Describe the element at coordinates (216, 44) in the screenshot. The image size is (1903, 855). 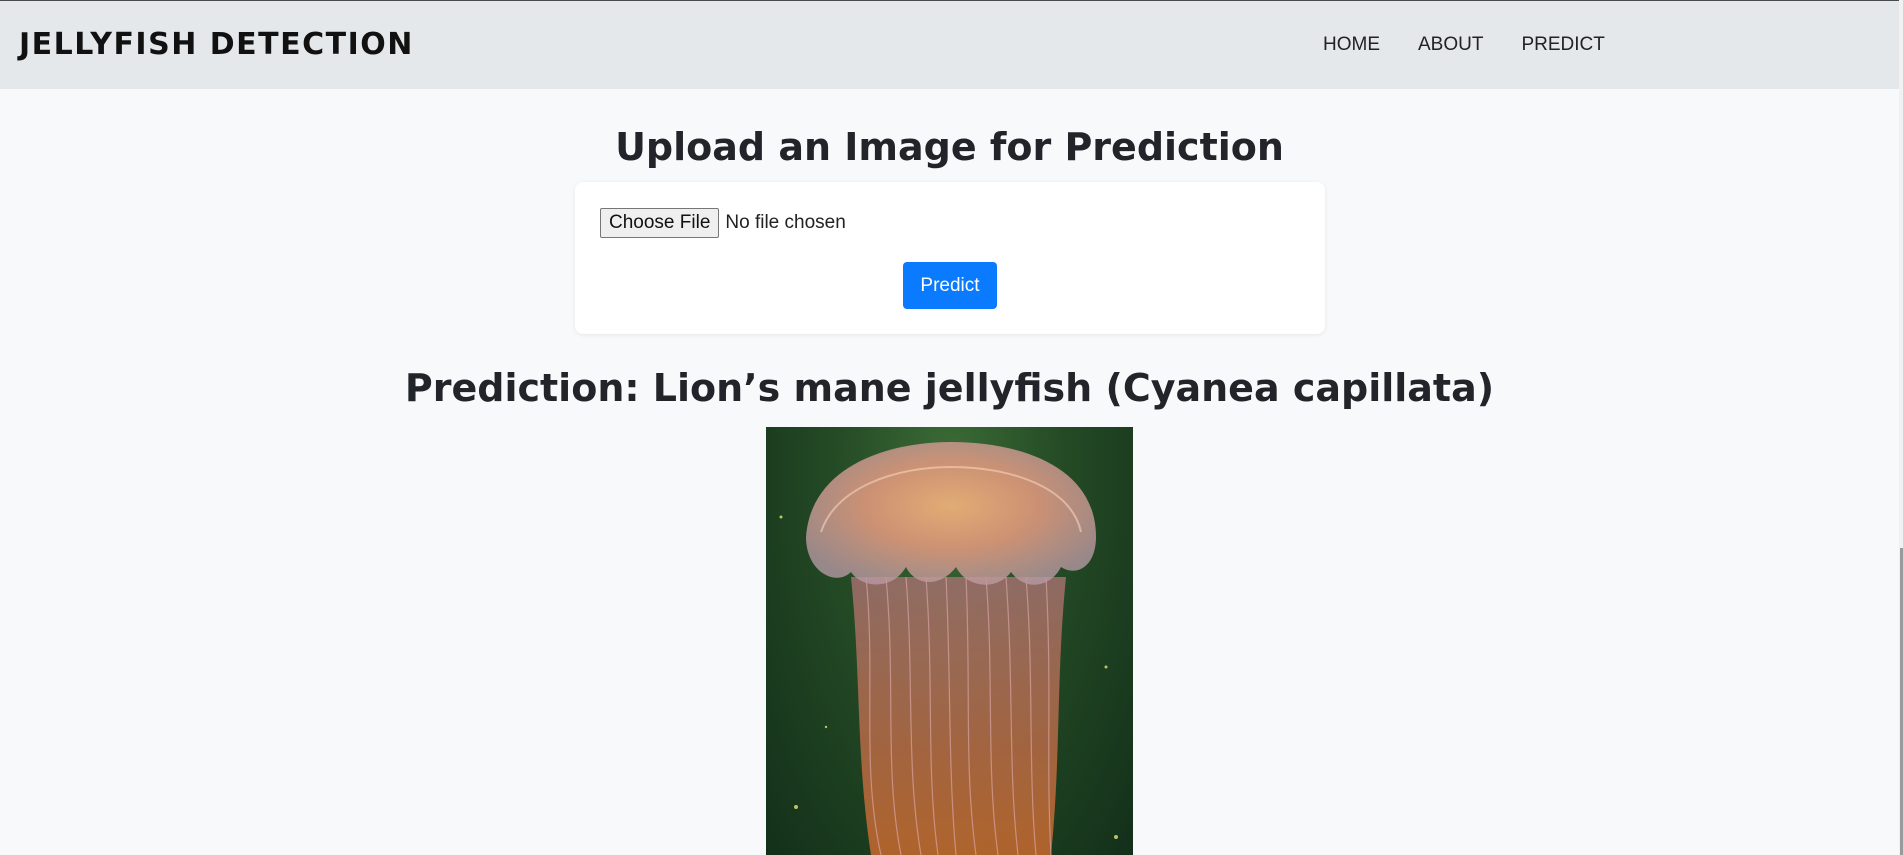
I see `brand-title: JELLYFISH DETECTION` at that location.